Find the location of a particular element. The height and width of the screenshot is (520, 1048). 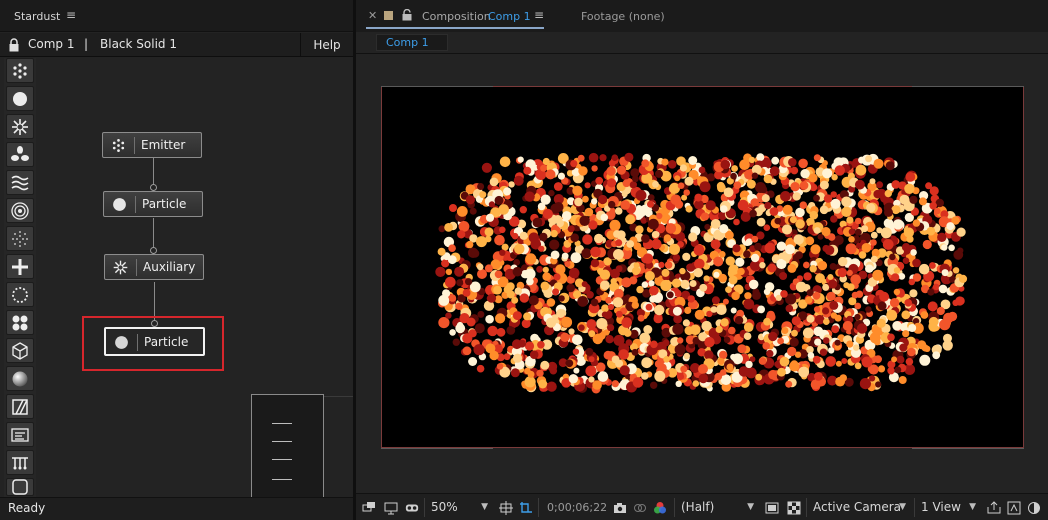

resolution-value: (Half) is located at coordinates (698, 507).